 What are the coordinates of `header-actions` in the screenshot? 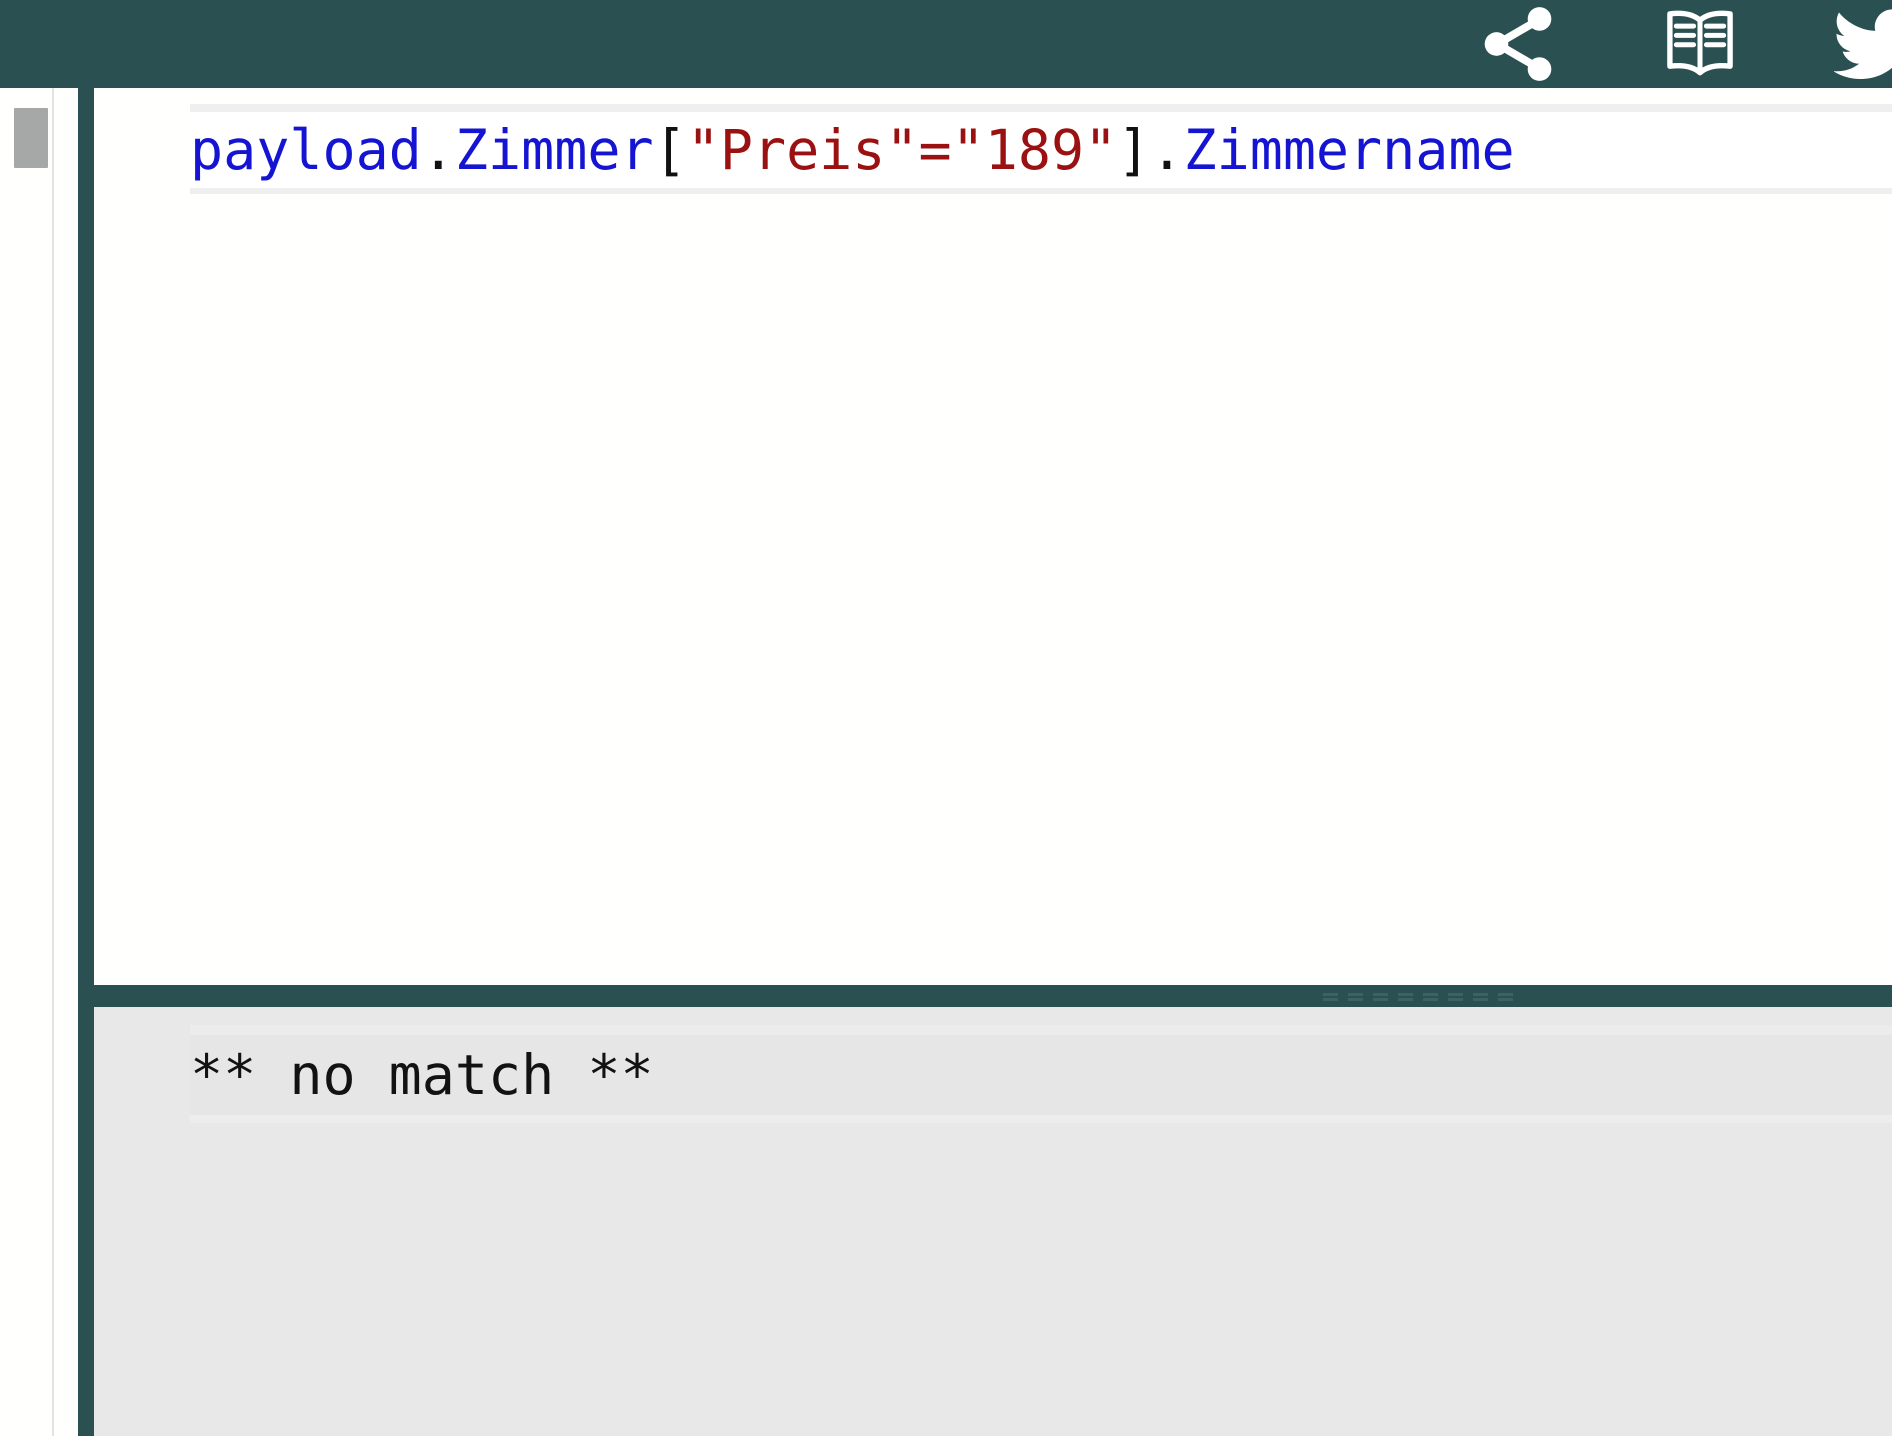 It's located at (1681, 44).